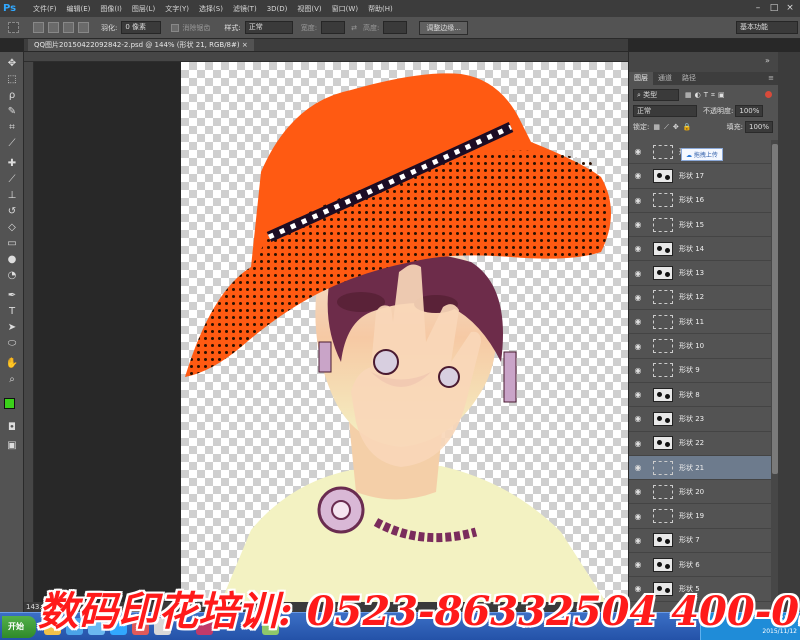  I want to click on layer-row: ◉ 形状 8, so click(700, 395).